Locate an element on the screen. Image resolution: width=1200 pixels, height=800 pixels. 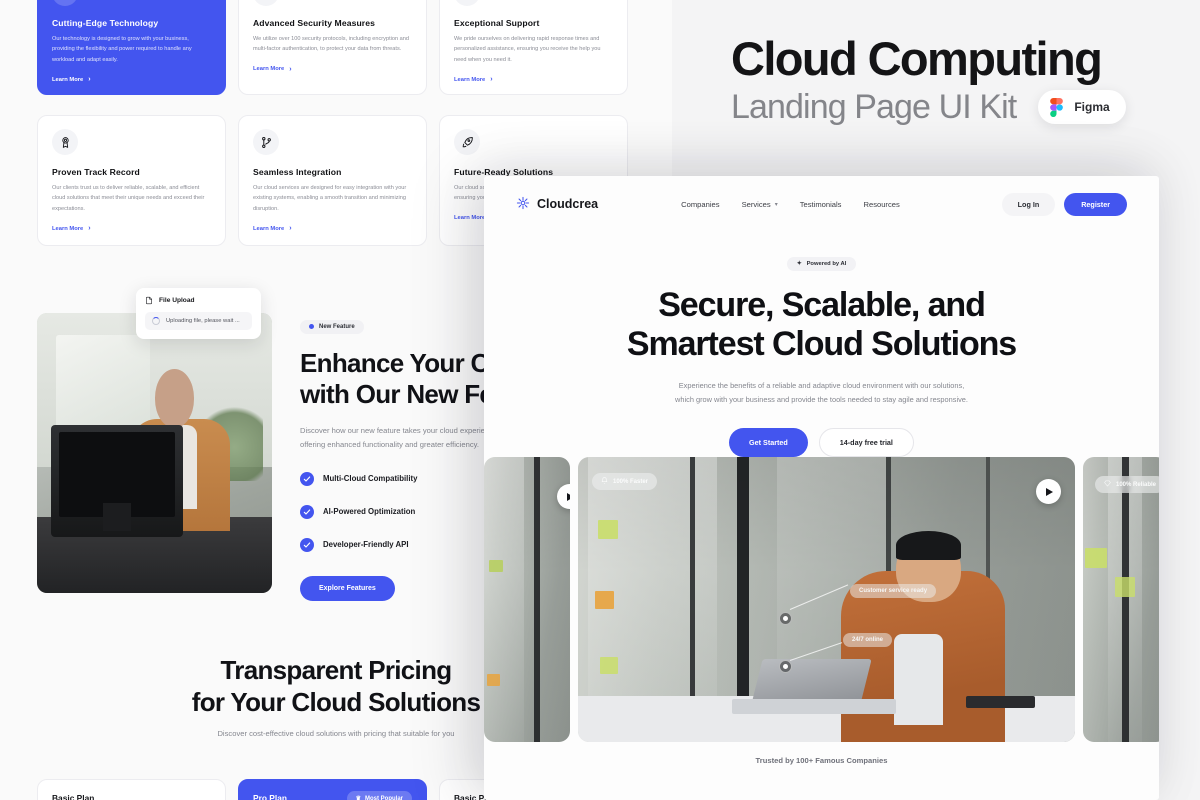
feature-card-title: Cutting-Edge Technology is located at coordinates (105, 23).